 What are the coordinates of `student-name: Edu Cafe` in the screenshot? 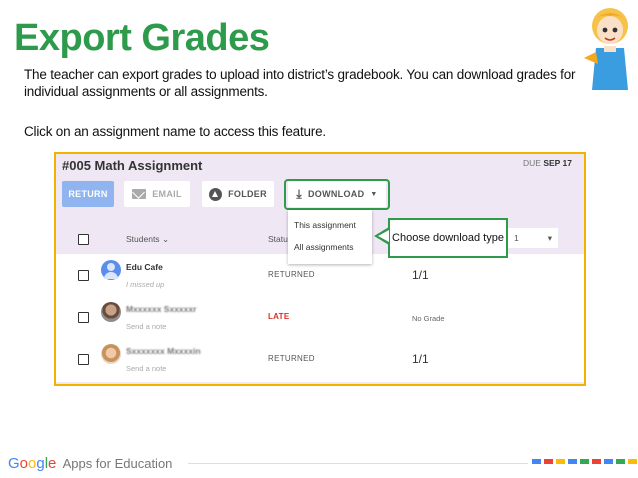 It's located at (144, 267).